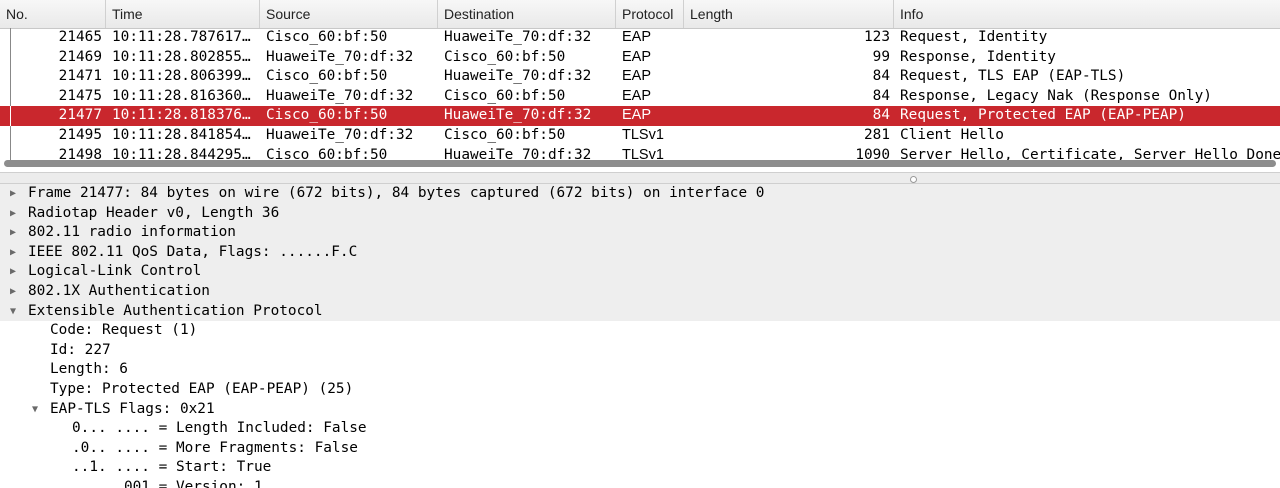  What do you see at coordinates (202, 388) in the screenshot?
I see `tree-item-label: Type: Protected EAP (EAP-PEAP) (25)` at bounding box center [202, 388].